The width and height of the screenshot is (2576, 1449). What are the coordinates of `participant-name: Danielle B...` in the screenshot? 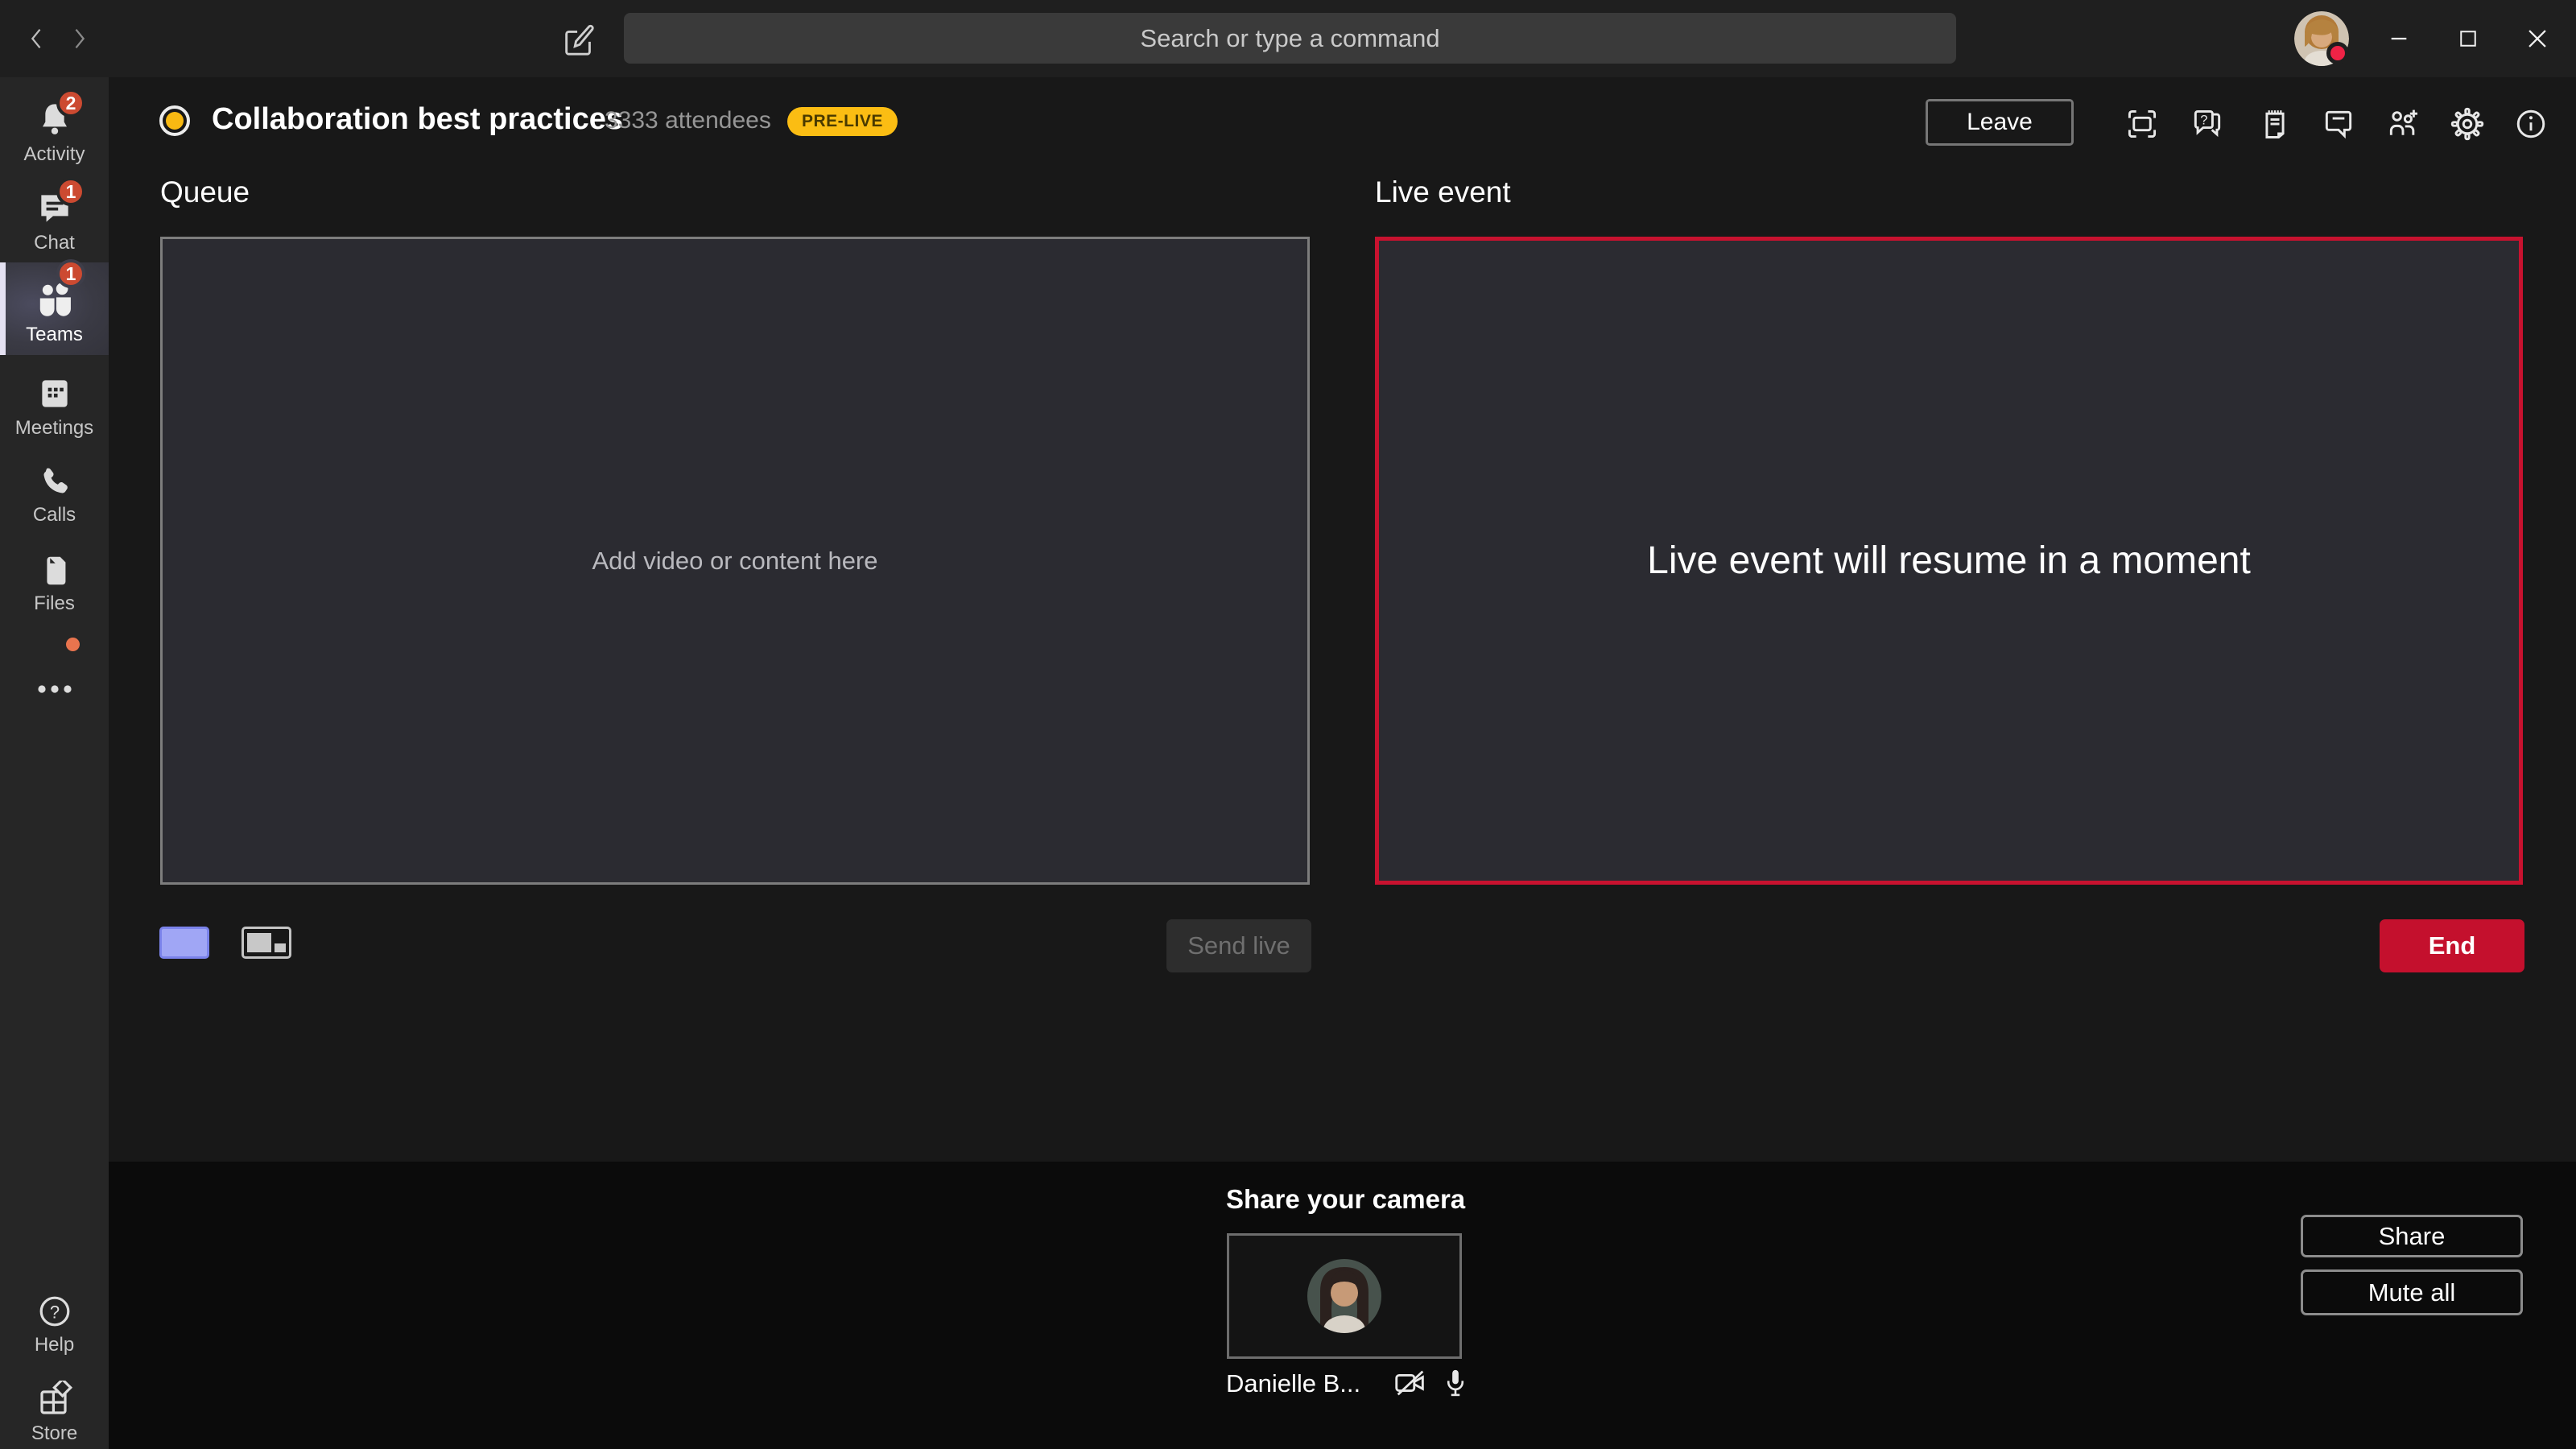 It's located at (1293, 1383).